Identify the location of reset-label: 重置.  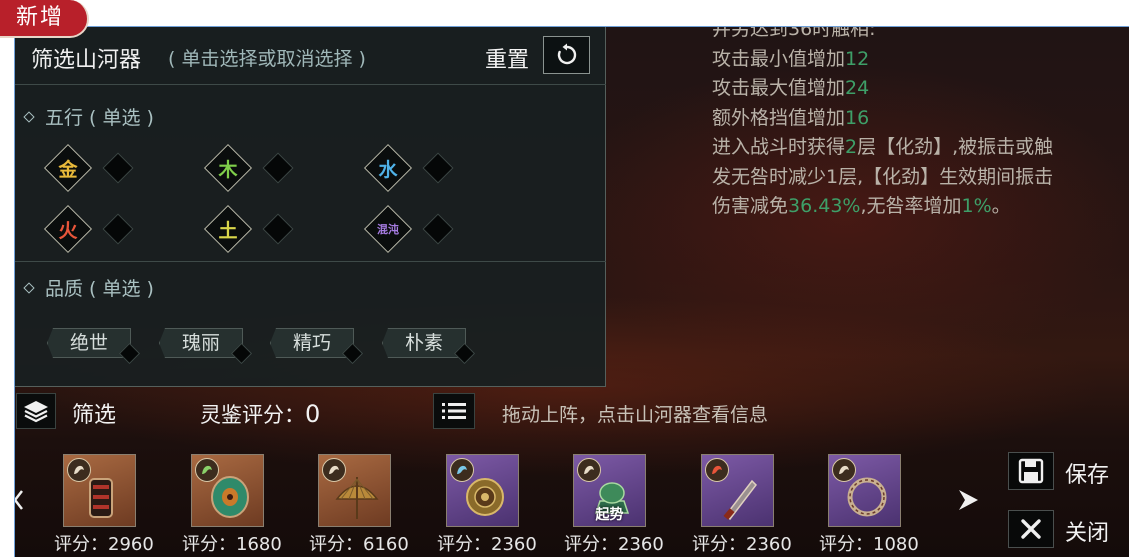
(507, 60).